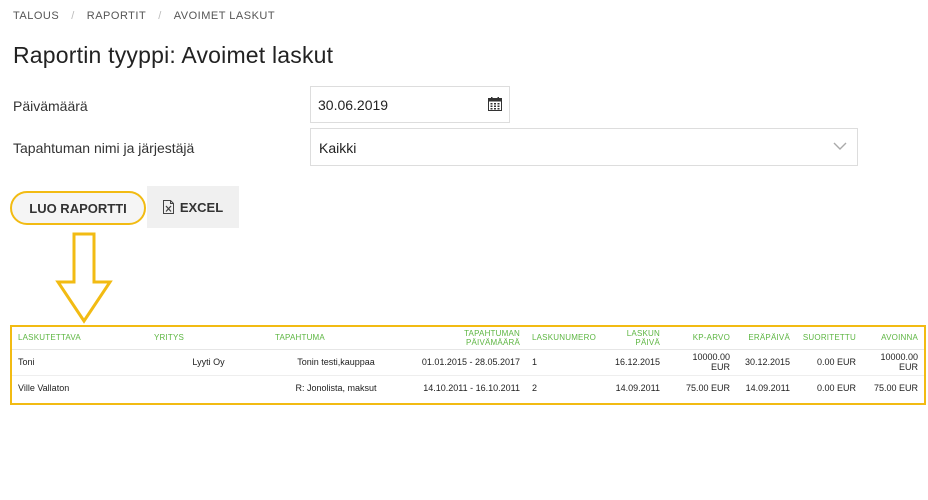 This screenshot has height=500, width=928. Describe the element at coordinates (840, 146) in the screenshot. I see `chevron-down-icon` at that location.